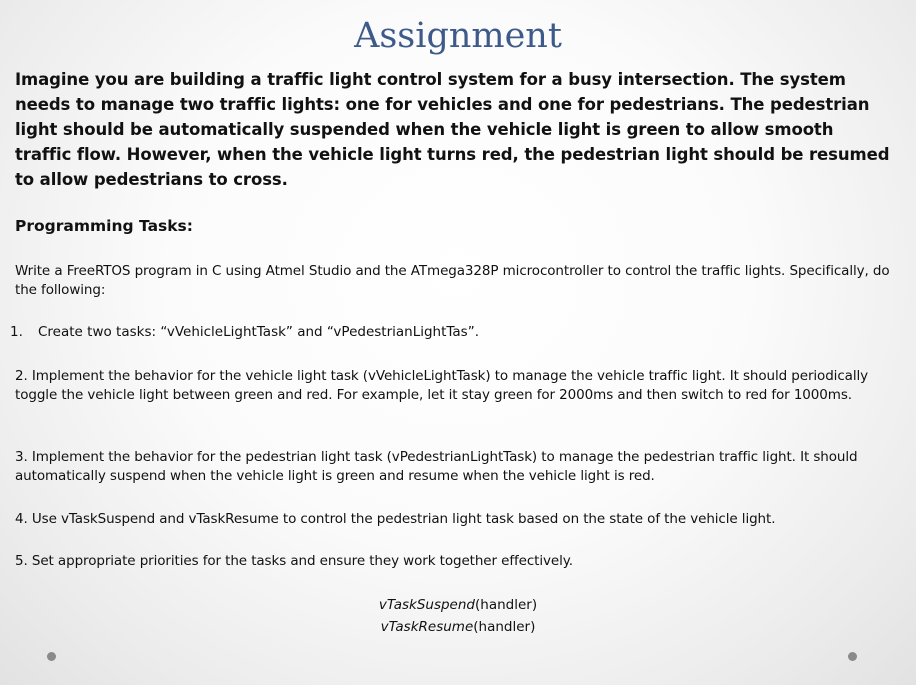 This screenshot has height=685, width=916. I want to click on code-suspend-arg: (handler), so click(506, 605).